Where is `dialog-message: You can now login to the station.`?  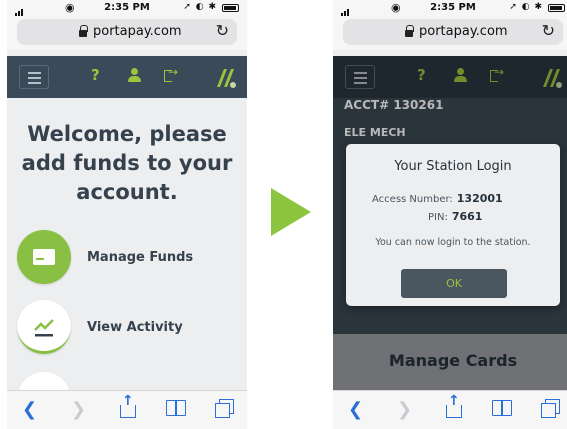
dialog-message: You can now login to the station. is located at coordinates (453, 242).